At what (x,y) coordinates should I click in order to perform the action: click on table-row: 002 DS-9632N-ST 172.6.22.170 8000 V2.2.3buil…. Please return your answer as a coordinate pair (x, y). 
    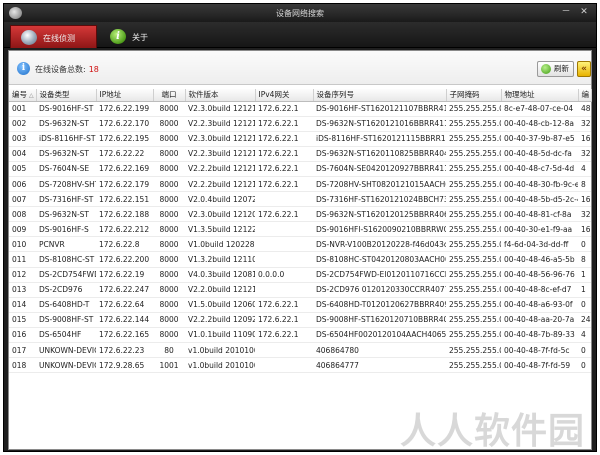
    Looking at the image, I should click on (300, 124).